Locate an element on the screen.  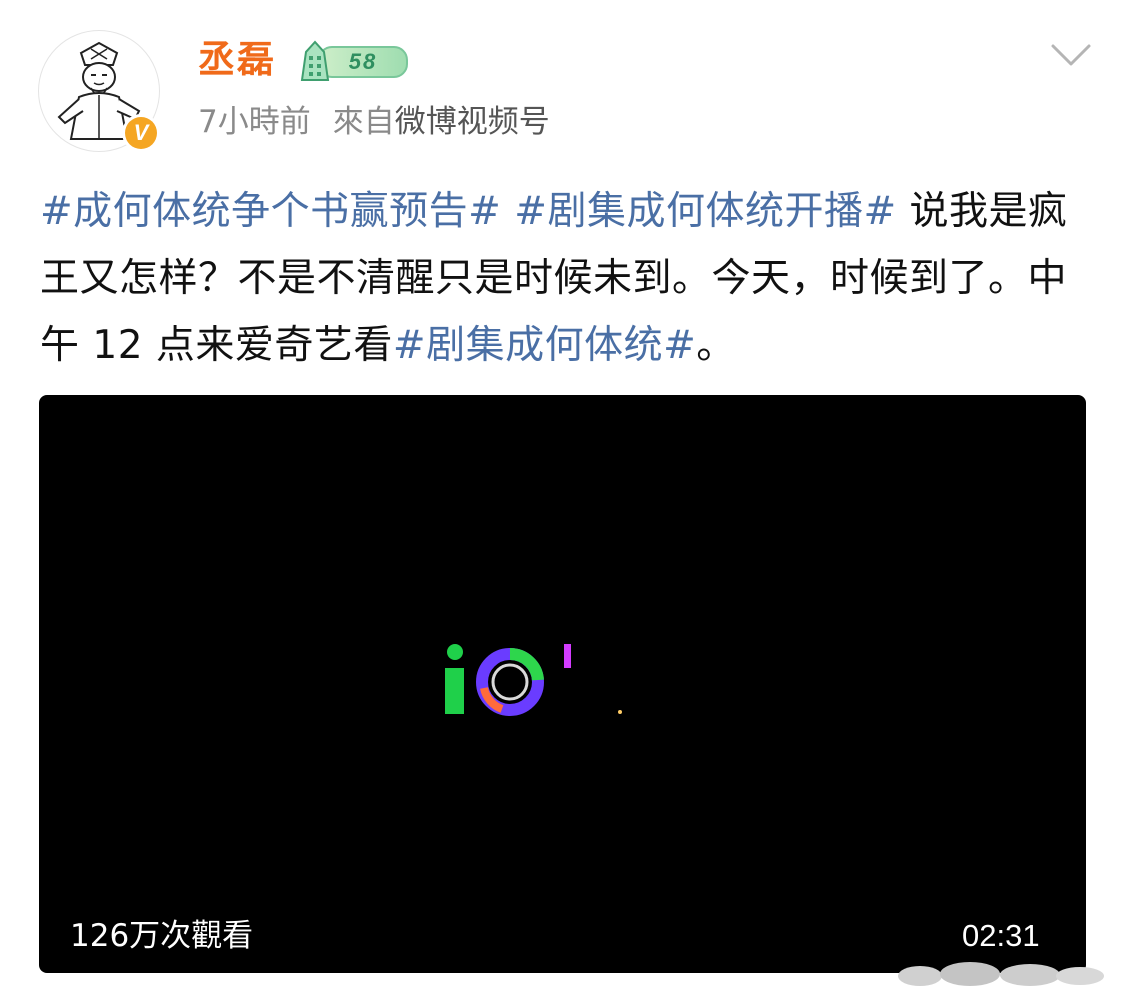
post-meta: 7小時前 來自微博视频号 is located at coordinates (374, 122).